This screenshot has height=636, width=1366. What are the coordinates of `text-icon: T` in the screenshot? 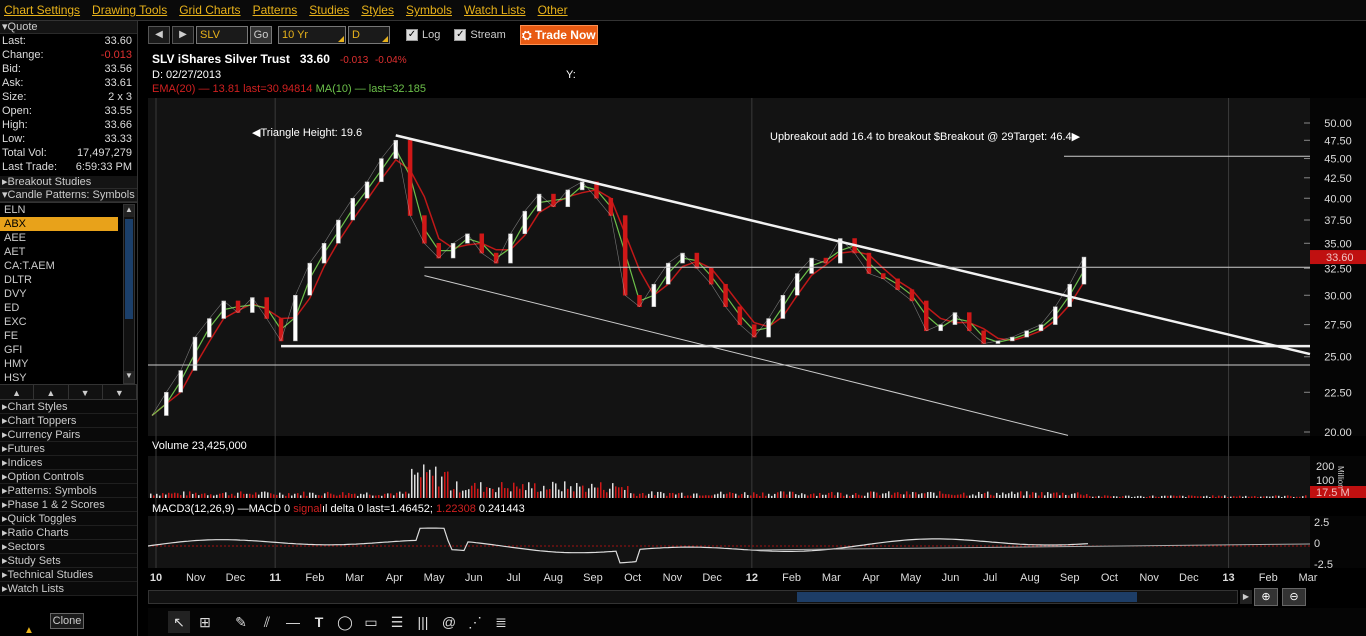 It's located at (319, 622).